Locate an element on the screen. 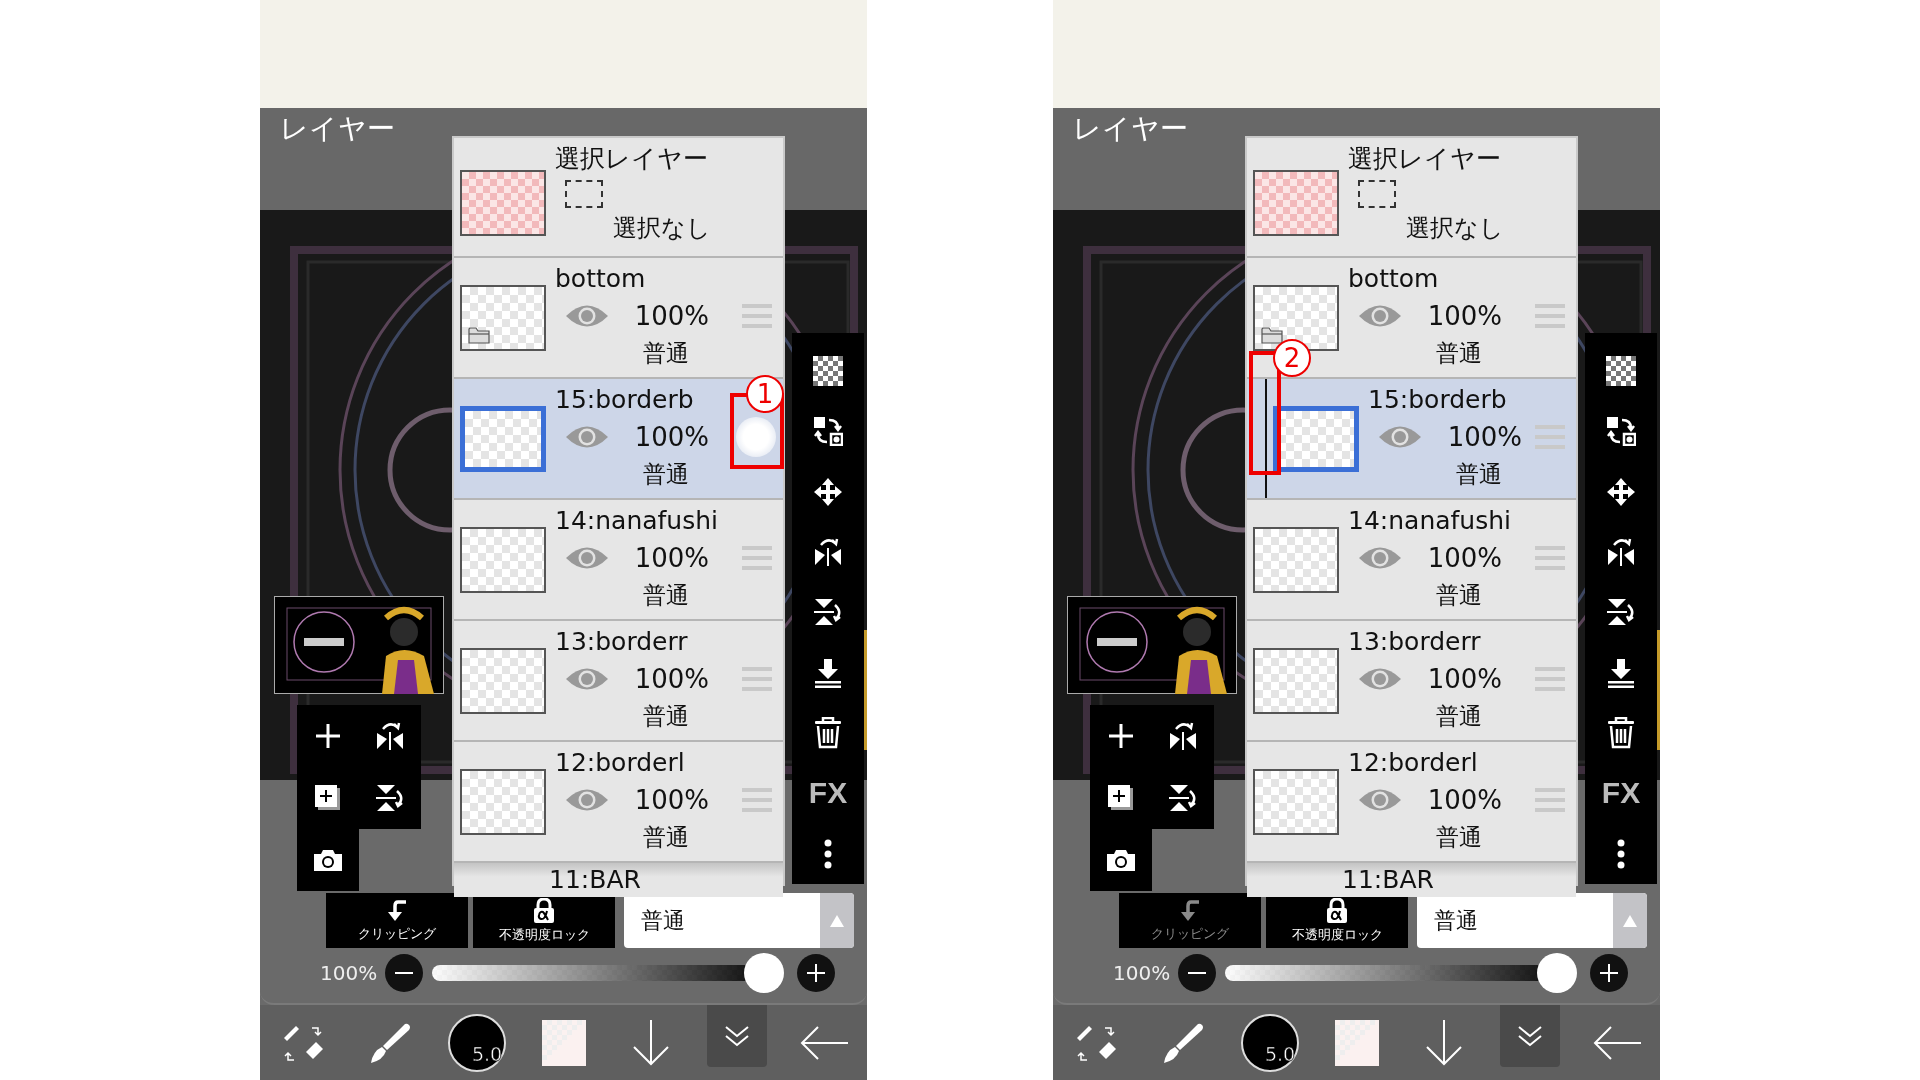 The height and width of the screenshot is (1080, 1920). selection-status: 選択なし is located at coordinates (1455, 228).